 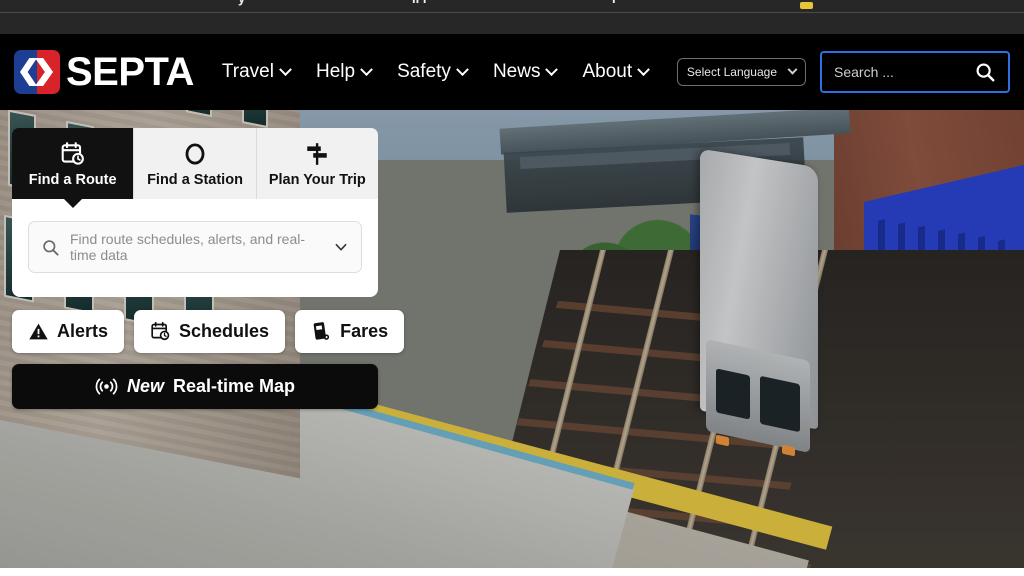 I want to click on fares-label: Fares, so click(x=364, y=331).